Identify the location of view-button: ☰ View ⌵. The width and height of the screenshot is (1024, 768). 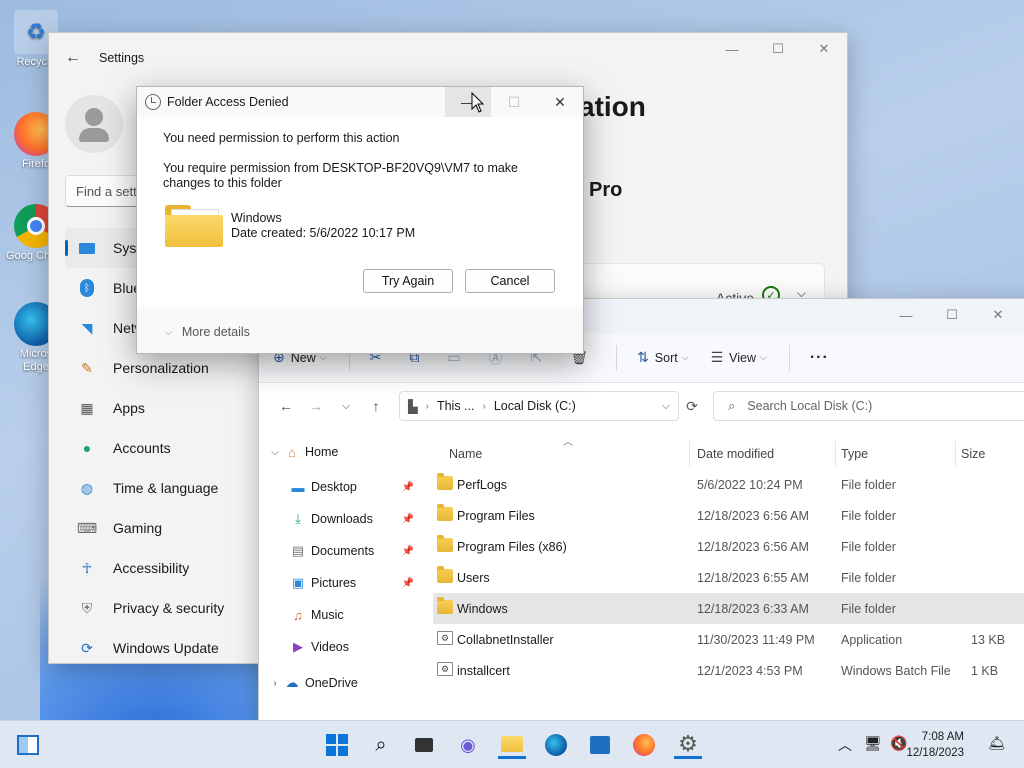
(739, 357).